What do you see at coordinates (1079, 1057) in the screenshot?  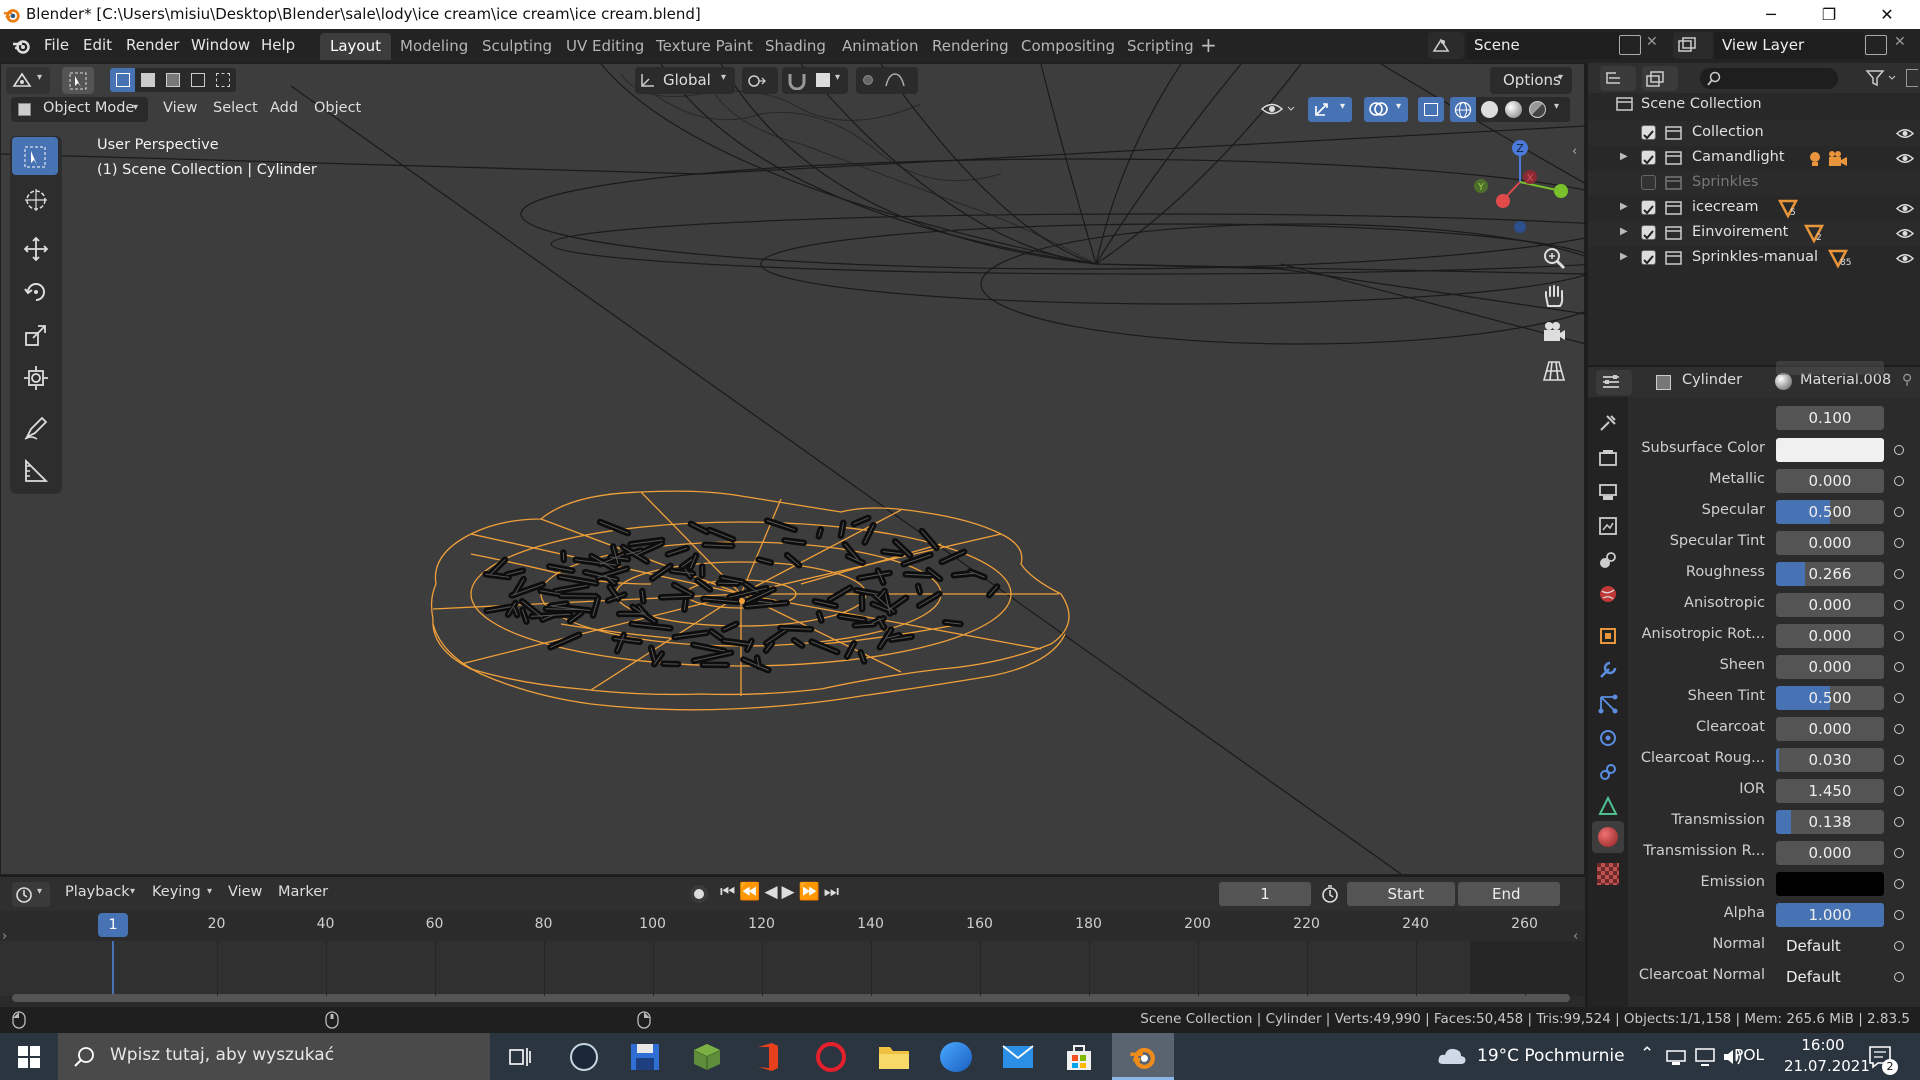 I see `store-icon` at bounding box center [1079, 1057].